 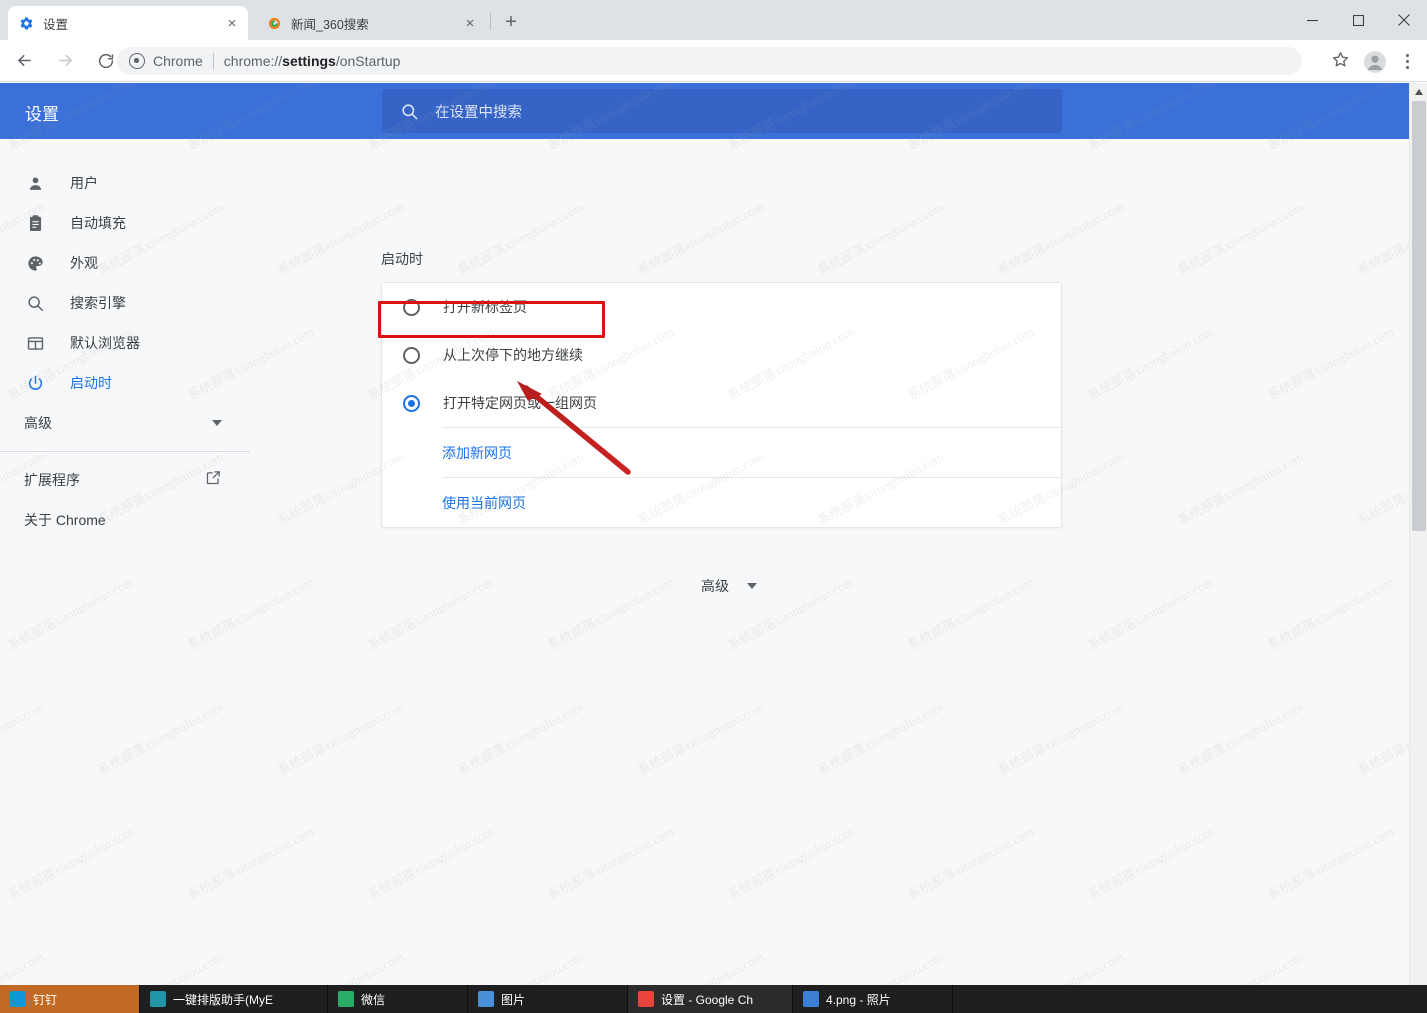 What do you see at coordinates (213, 61) in the screenshot?
I see `omnibox-divider` at bounding box center [213, 61].